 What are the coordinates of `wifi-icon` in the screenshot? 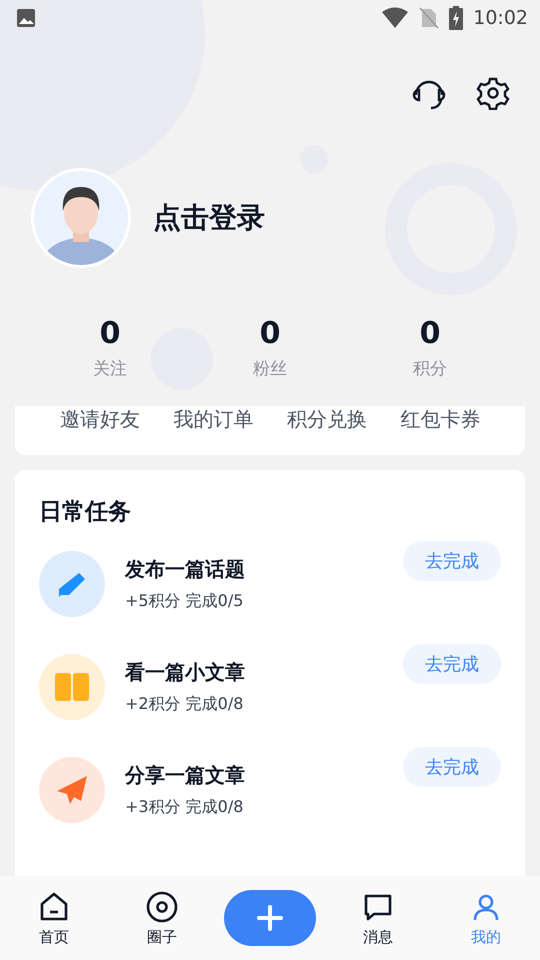 It's located at (395, 18).